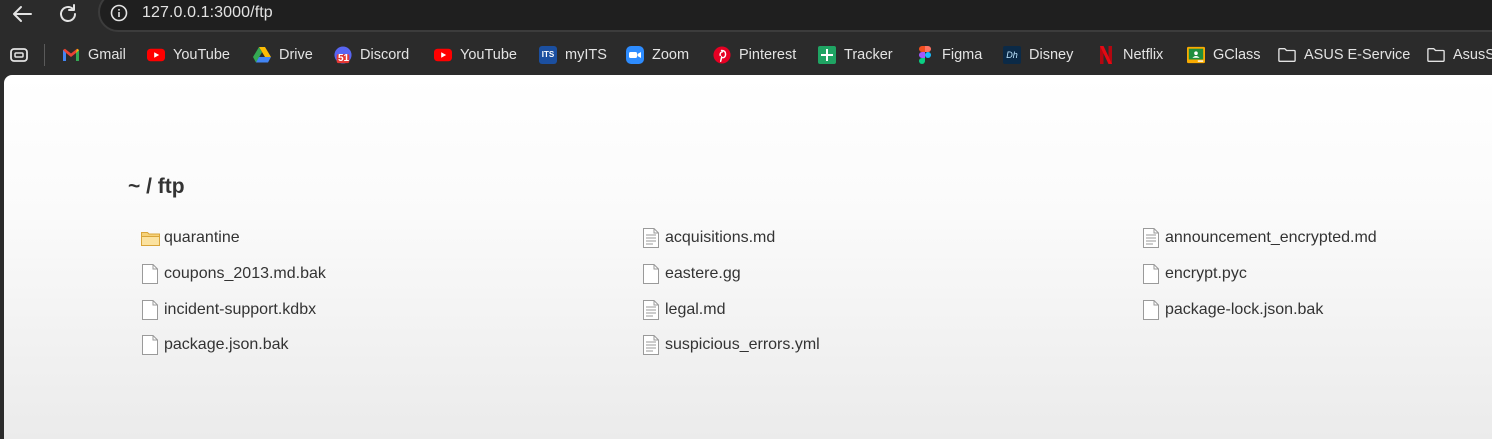 The height and width of the screenshot is (439, 1492). Describe the element at coordinates (107, 55) in the screenshot. I see `bookmark-label: Gmail` at that location.